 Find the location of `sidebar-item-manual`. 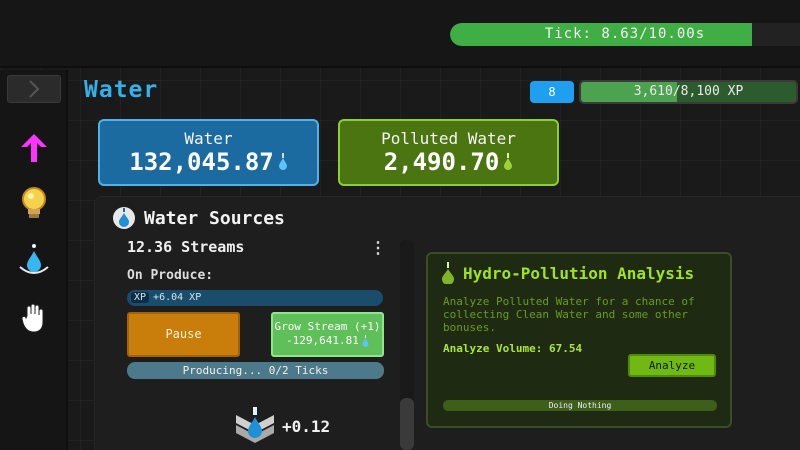

sidebar-item-manual is located at coordinates (34, 318).